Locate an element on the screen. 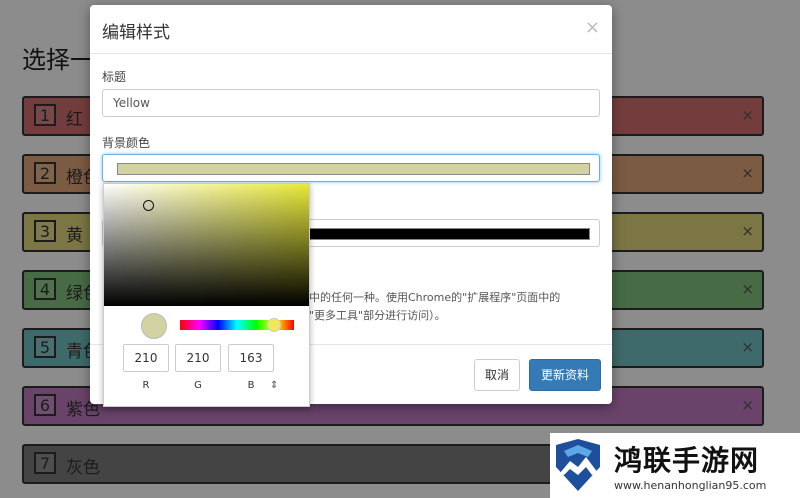 The width and height of the screenshot is (800, 498). dialog-header: 编辑样式 × is located at coordinates (351, 29).